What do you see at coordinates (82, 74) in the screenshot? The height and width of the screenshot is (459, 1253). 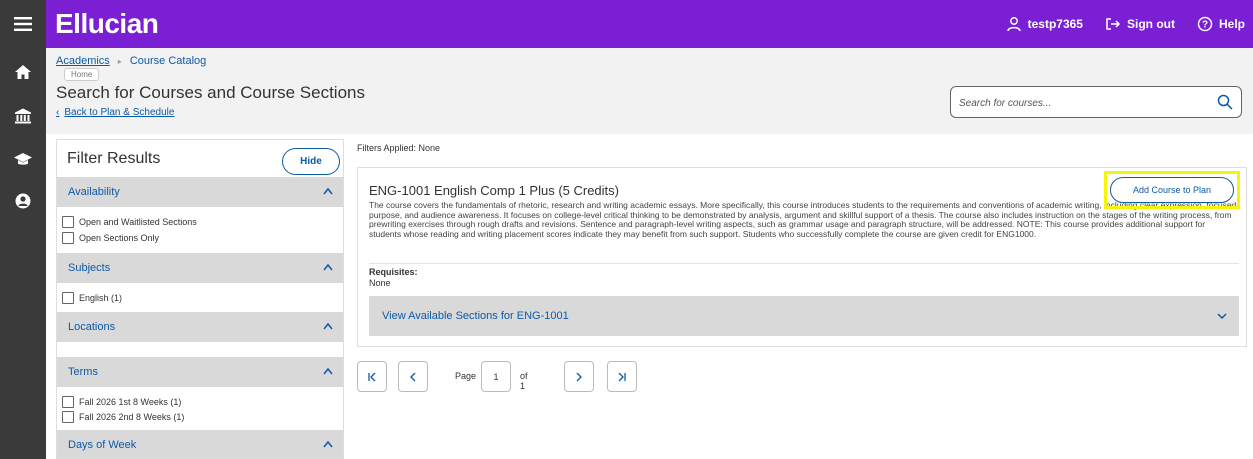 I see `home-tooltip: Home` at bounding box center [82, 74].